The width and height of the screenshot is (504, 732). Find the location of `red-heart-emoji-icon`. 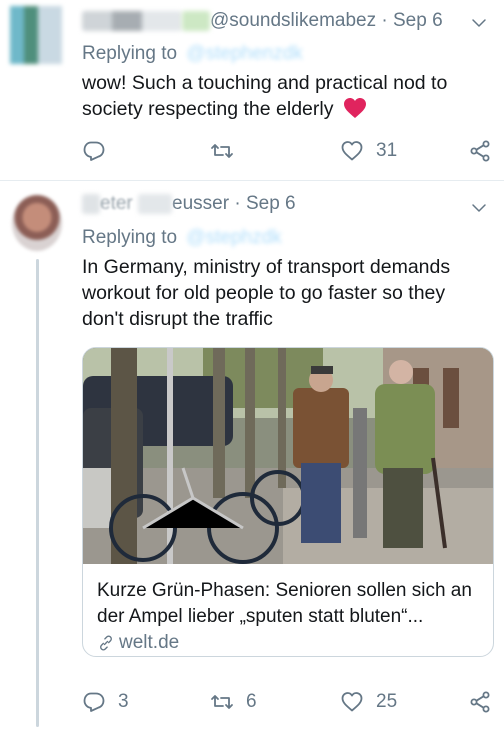

red-heart-emoji-icon is located at coordinates (354, 108).